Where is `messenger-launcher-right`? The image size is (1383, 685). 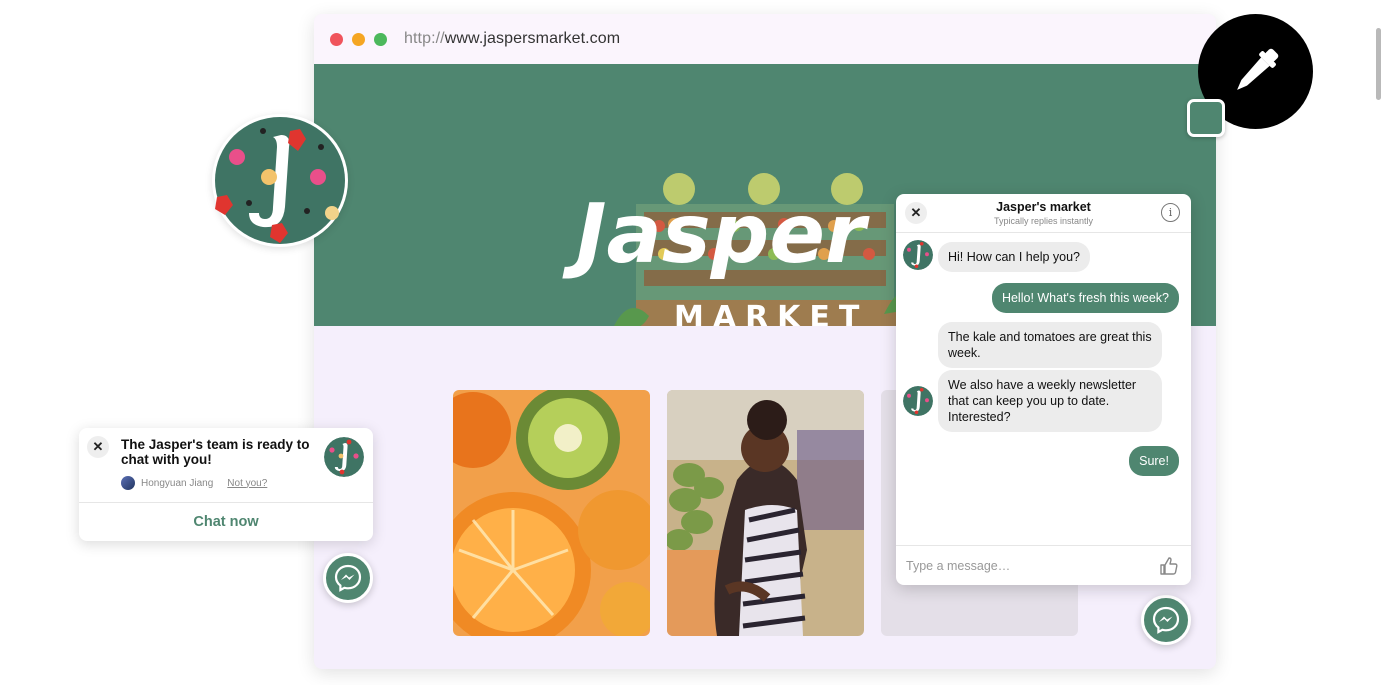
messenger-launcher-right is located at coordinates (1166, 620).